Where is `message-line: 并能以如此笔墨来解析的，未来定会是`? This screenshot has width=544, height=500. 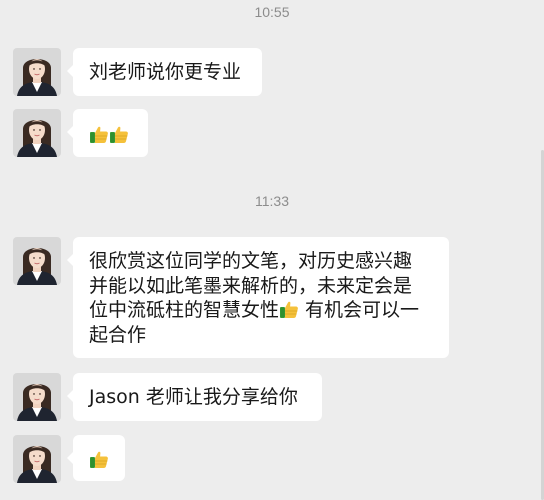
message-line: 并能以如此笔墨来解析的，未来定会是 is located at coordinates (251, 285).